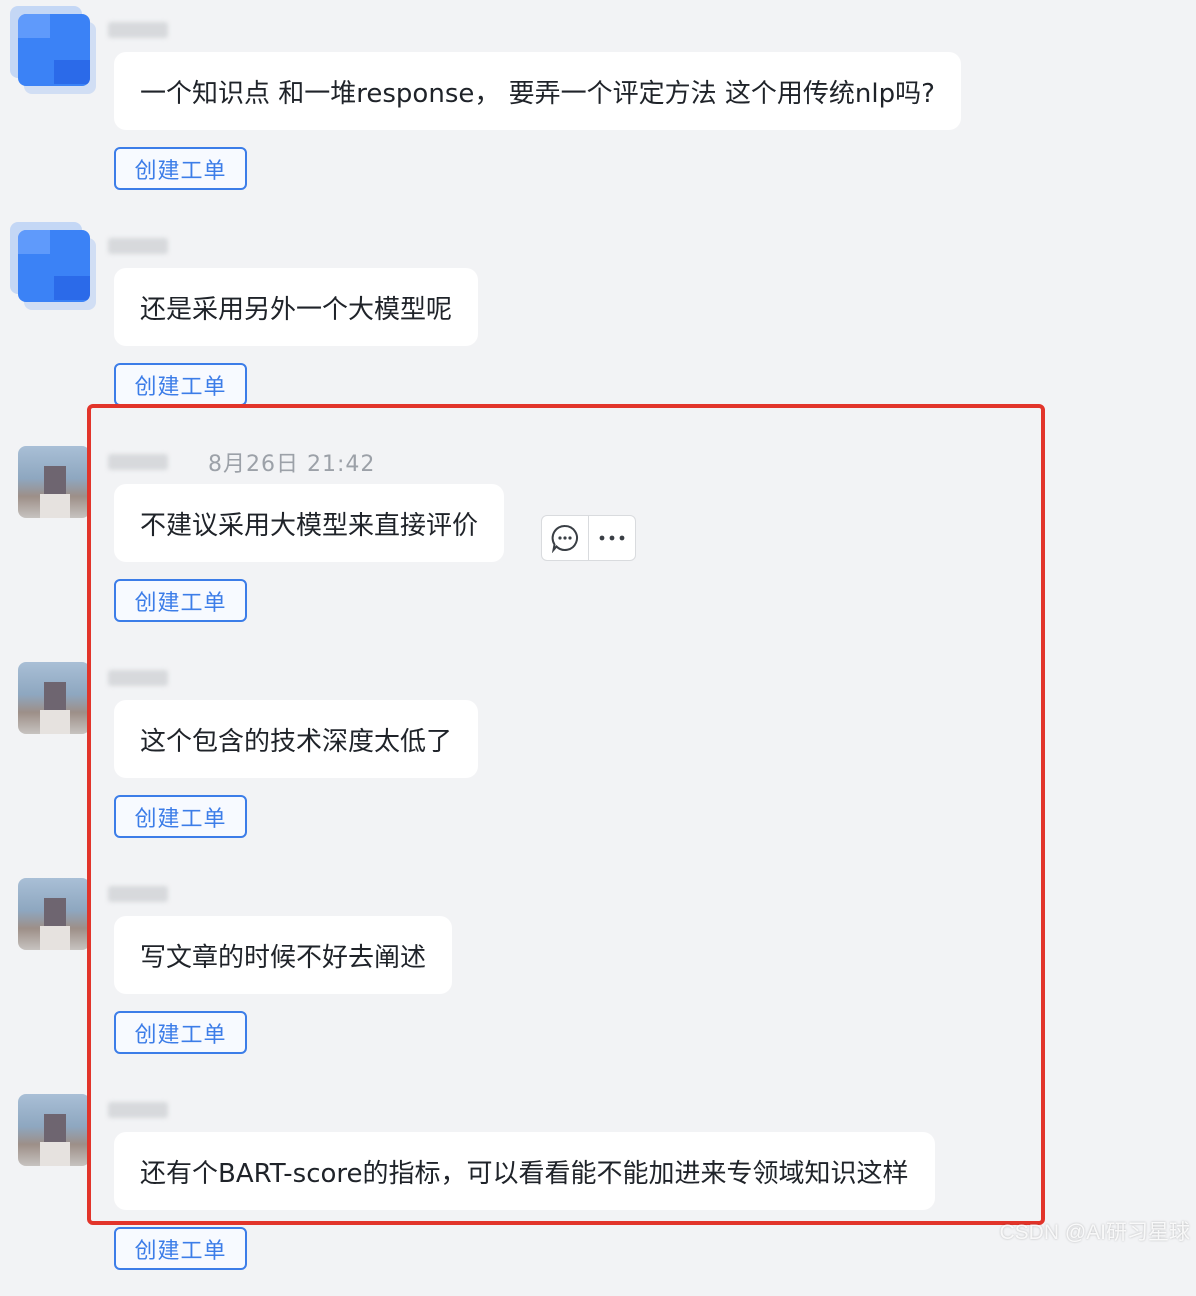  What do you see at coordinates (309, 523) in the screenshot?
I see `message-bubble: 不建议采用大模型来直接评价` at bounding box center [309, 523].